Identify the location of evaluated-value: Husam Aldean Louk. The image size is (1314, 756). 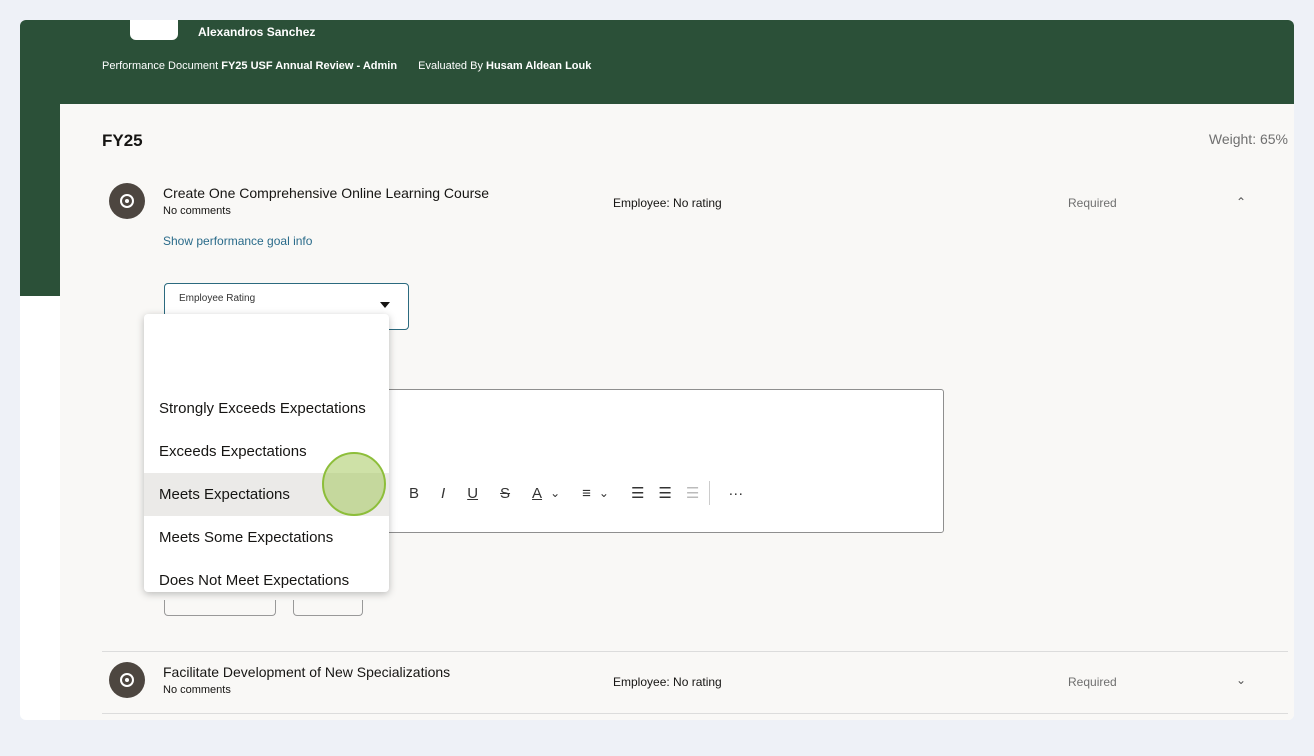
(539, 66).